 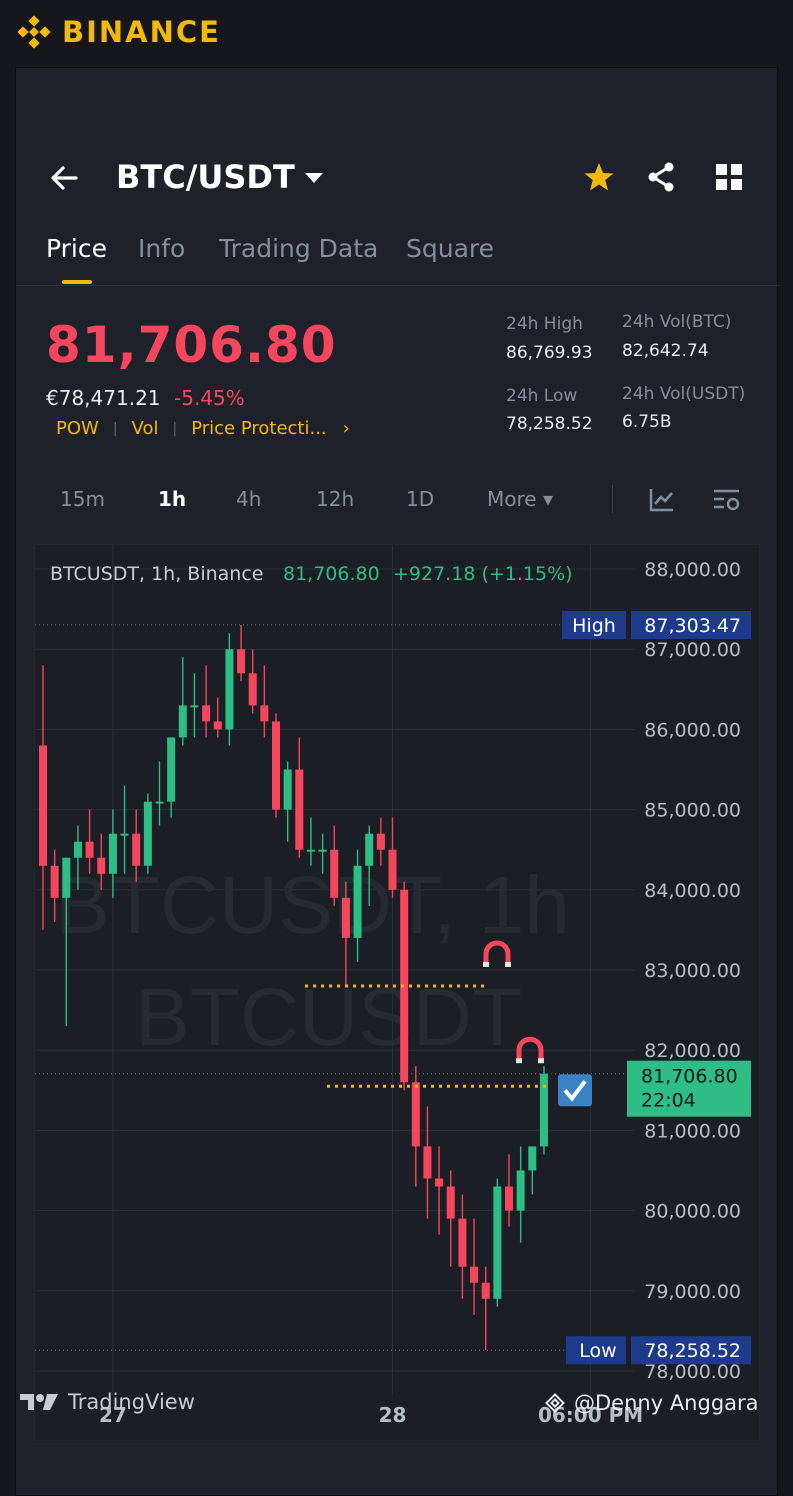 I want to click on magnet-tip-left, so click(x=486, y=964).